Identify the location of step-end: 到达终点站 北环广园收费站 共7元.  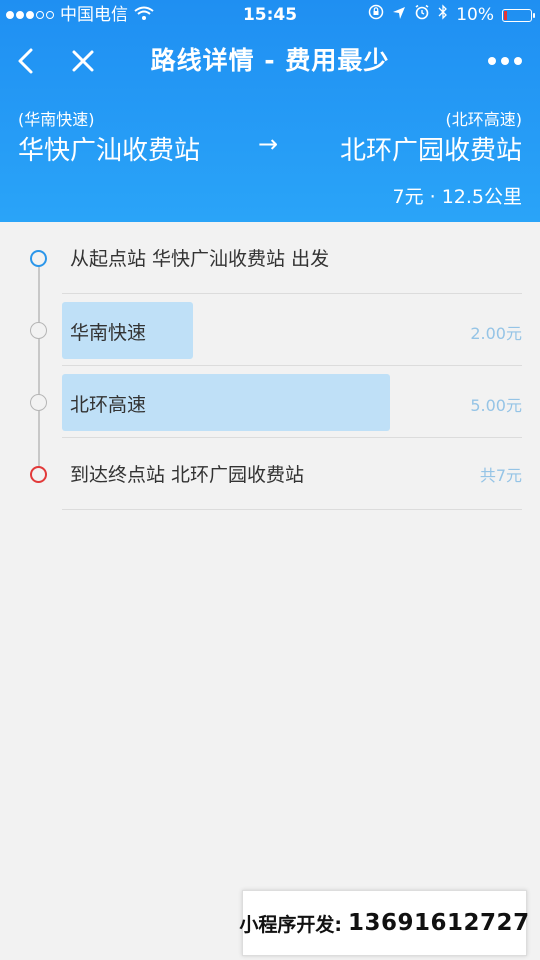
(270, 474).